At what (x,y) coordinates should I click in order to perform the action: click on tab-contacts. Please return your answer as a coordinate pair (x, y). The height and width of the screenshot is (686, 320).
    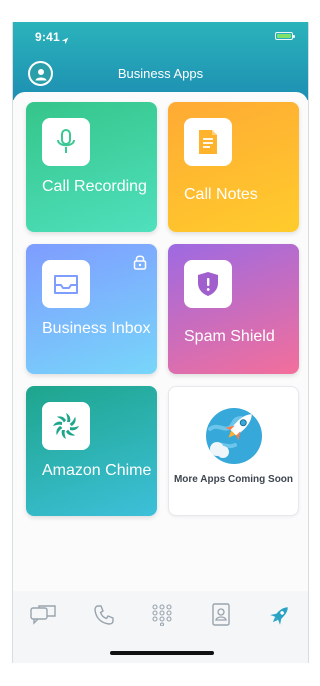
    Looking at the image, I should click on (221, 615).